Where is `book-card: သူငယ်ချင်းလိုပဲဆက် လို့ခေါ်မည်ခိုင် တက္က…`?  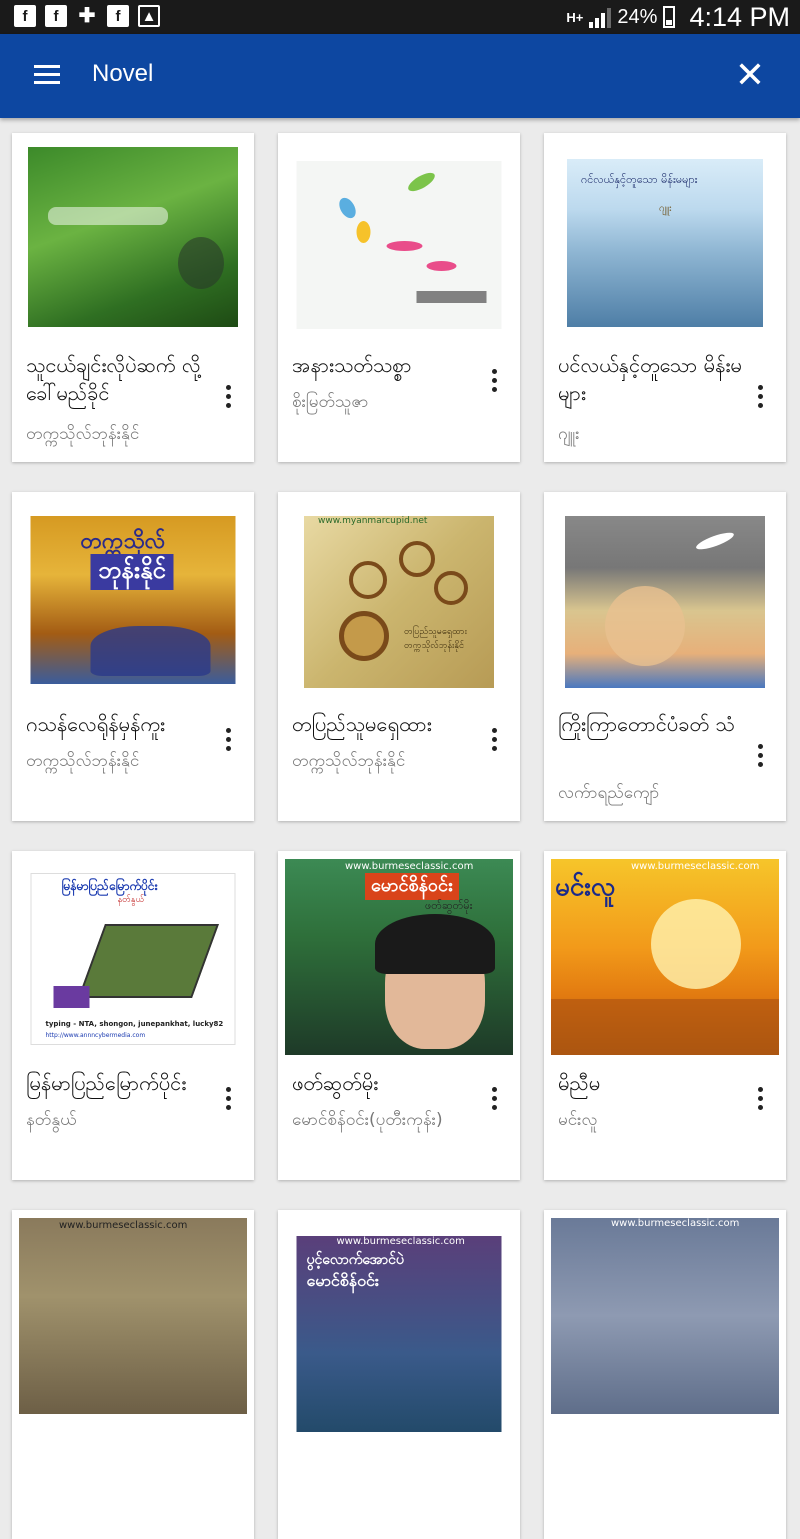 book-card: သူငယ်ချင်းလိုပဲဆက် လို့ခေါ်မည်ခိုင် တက္က… is located at coordinates (133, 297).